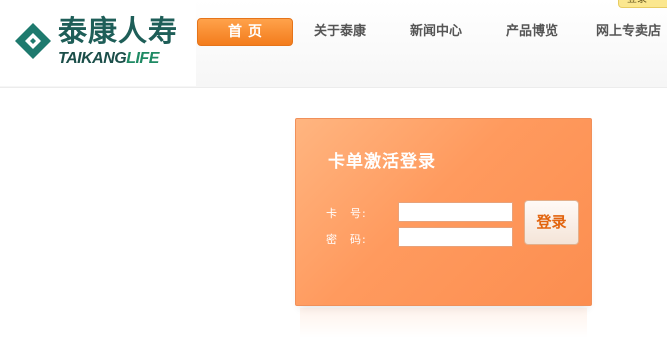 The height and width of the screenshot is (342, 667). What do you see at coordinates (245, 32) in the screenshot?
I see `nav-home-button: 首页` at bounding box center [245, 32].